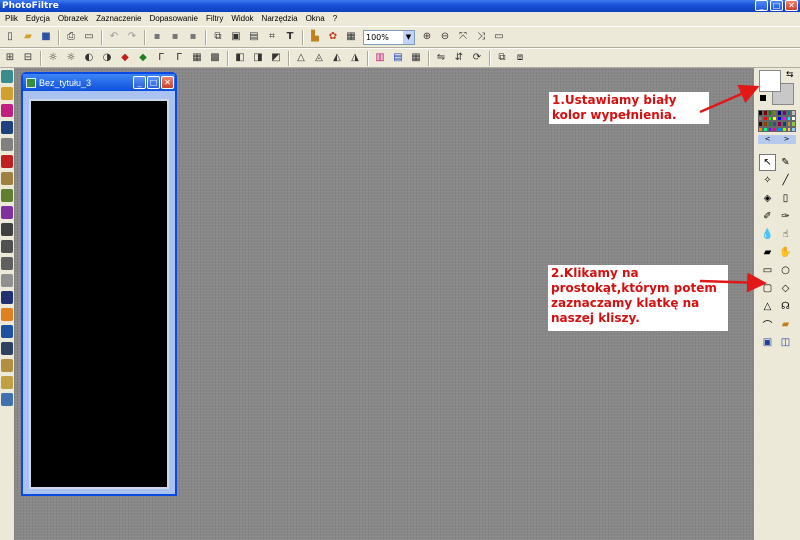 The width and height of the screenshot is (800, 540). Describe the element at coordinates (767, 234) in the screenshot. I see `blur-drop-icon: 💧` at that location.